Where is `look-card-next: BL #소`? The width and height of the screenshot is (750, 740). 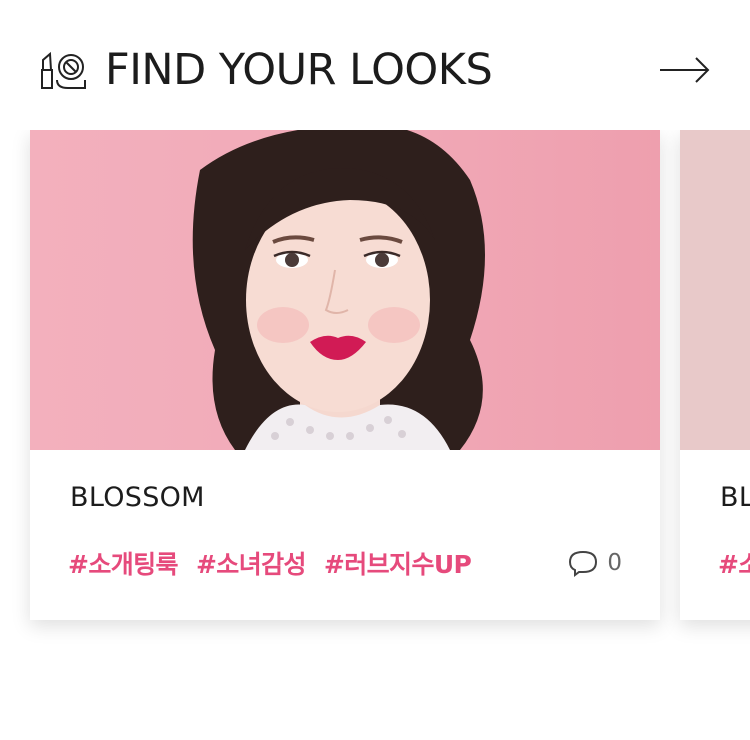 look-card-next: BL #소 is located at coordinates (715, 375).